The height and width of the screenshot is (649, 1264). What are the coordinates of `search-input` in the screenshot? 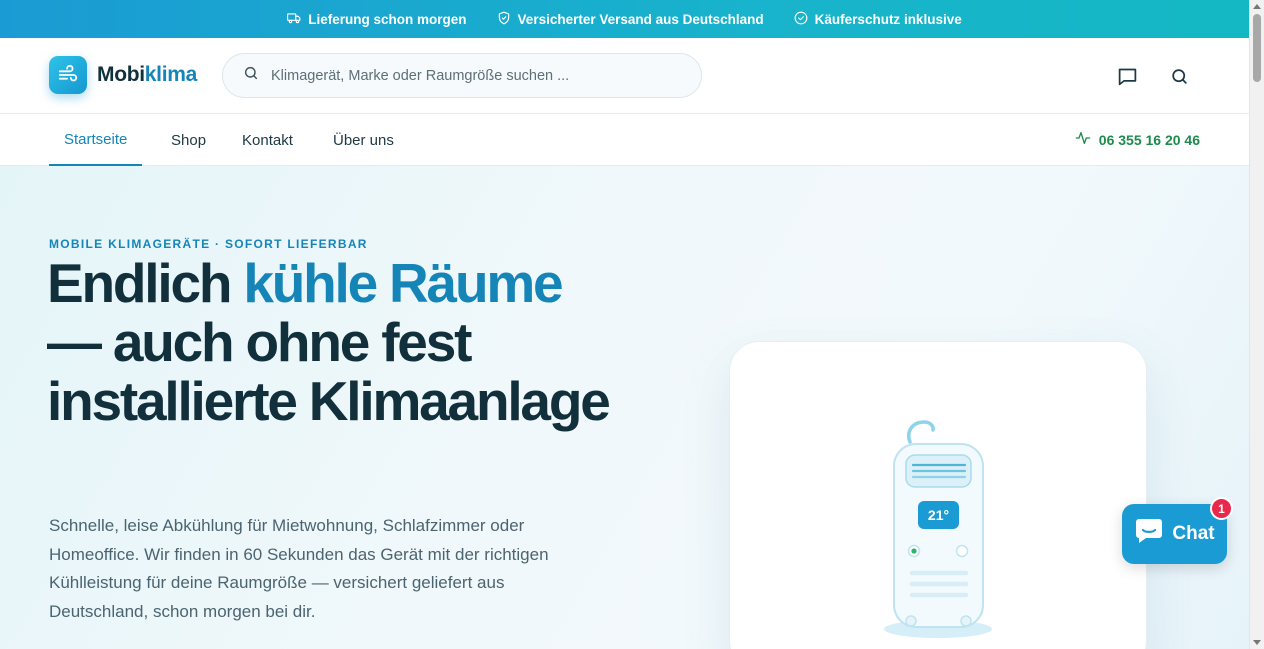 It's located at (471, 75).